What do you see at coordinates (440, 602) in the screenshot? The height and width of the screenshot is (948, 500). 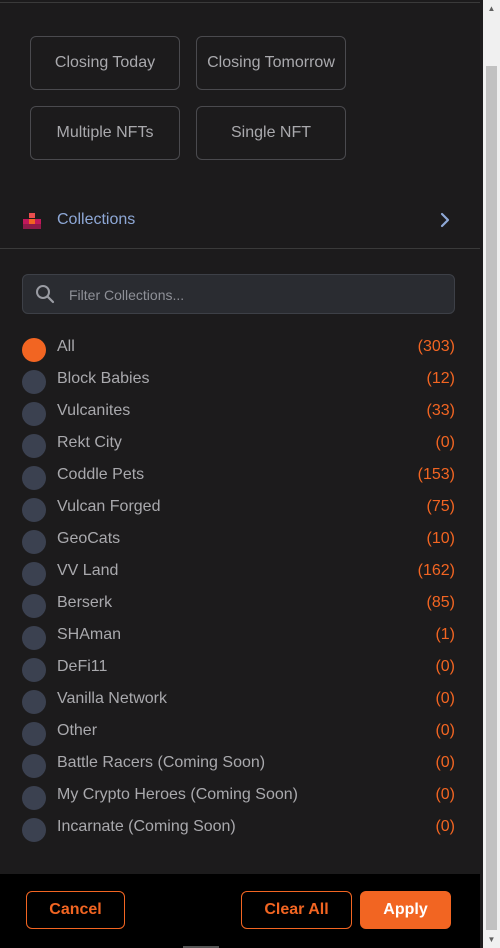 I see `collection-count: (85)` at bounding box center [440, 602].